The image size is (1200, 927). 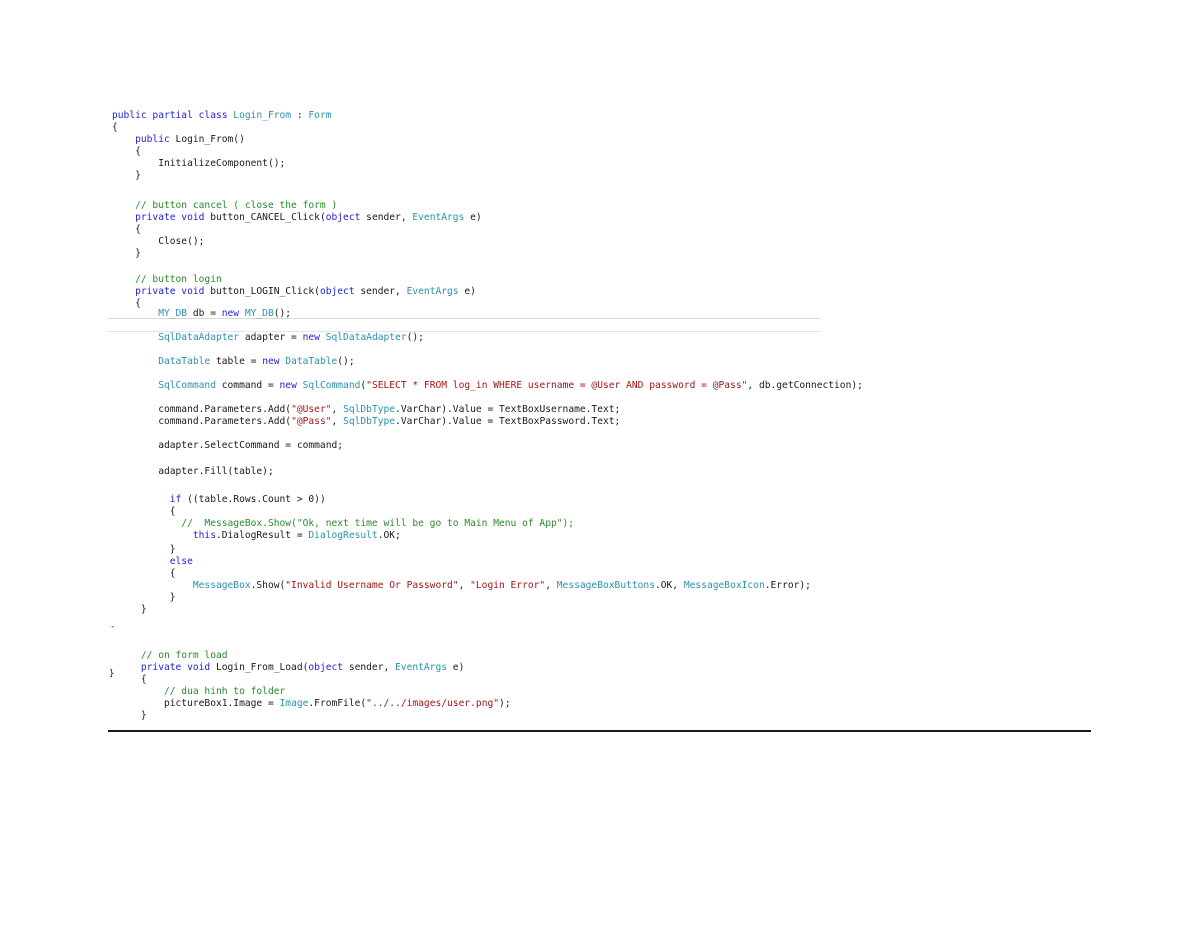 What do you see at coordinates (268, 217) in the screenshot?
I see `code-token: button_CANCEL_Click(` at bounding box center [268, 217].